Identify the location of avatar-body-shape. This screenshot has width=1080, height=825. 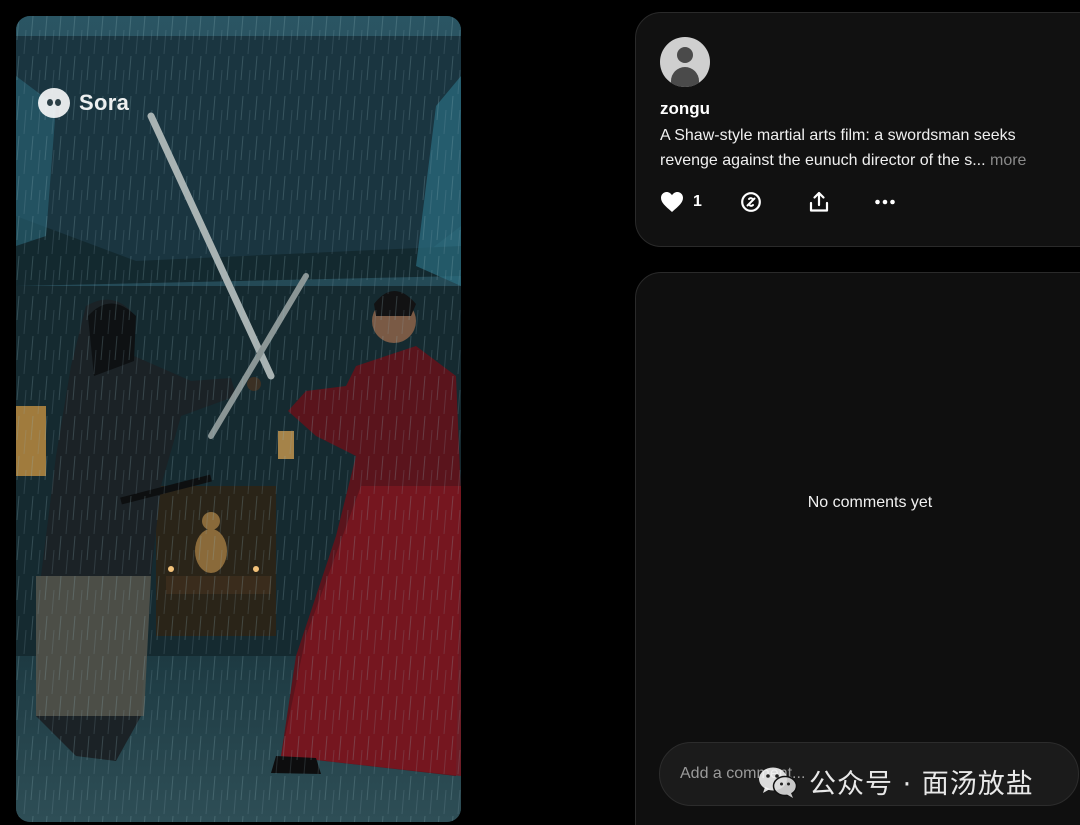
(685, 77).